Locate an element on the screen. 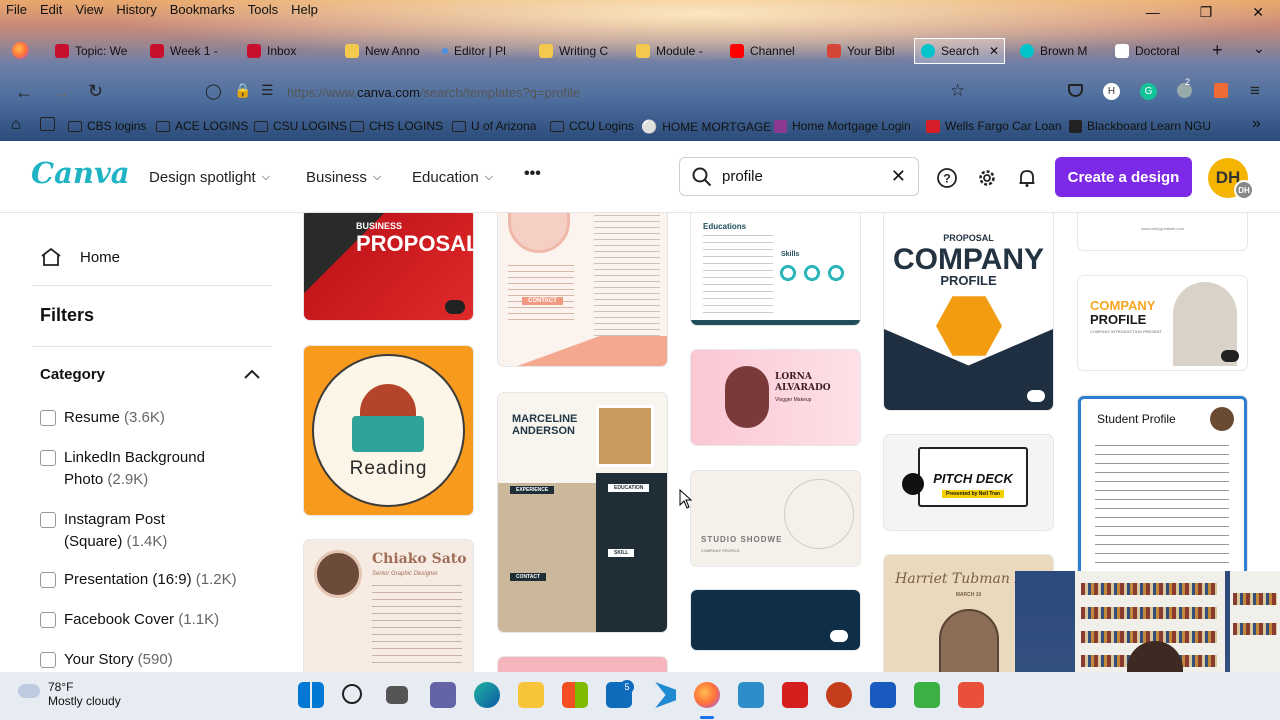  clear-search-icon: ✕ is located at coordinates (898, 176).